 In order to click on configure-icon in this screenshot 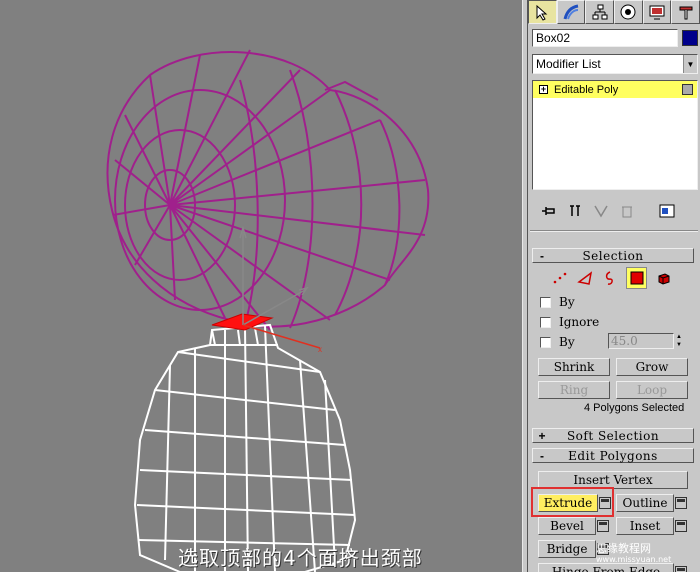, I will do `click(667, 211)`.